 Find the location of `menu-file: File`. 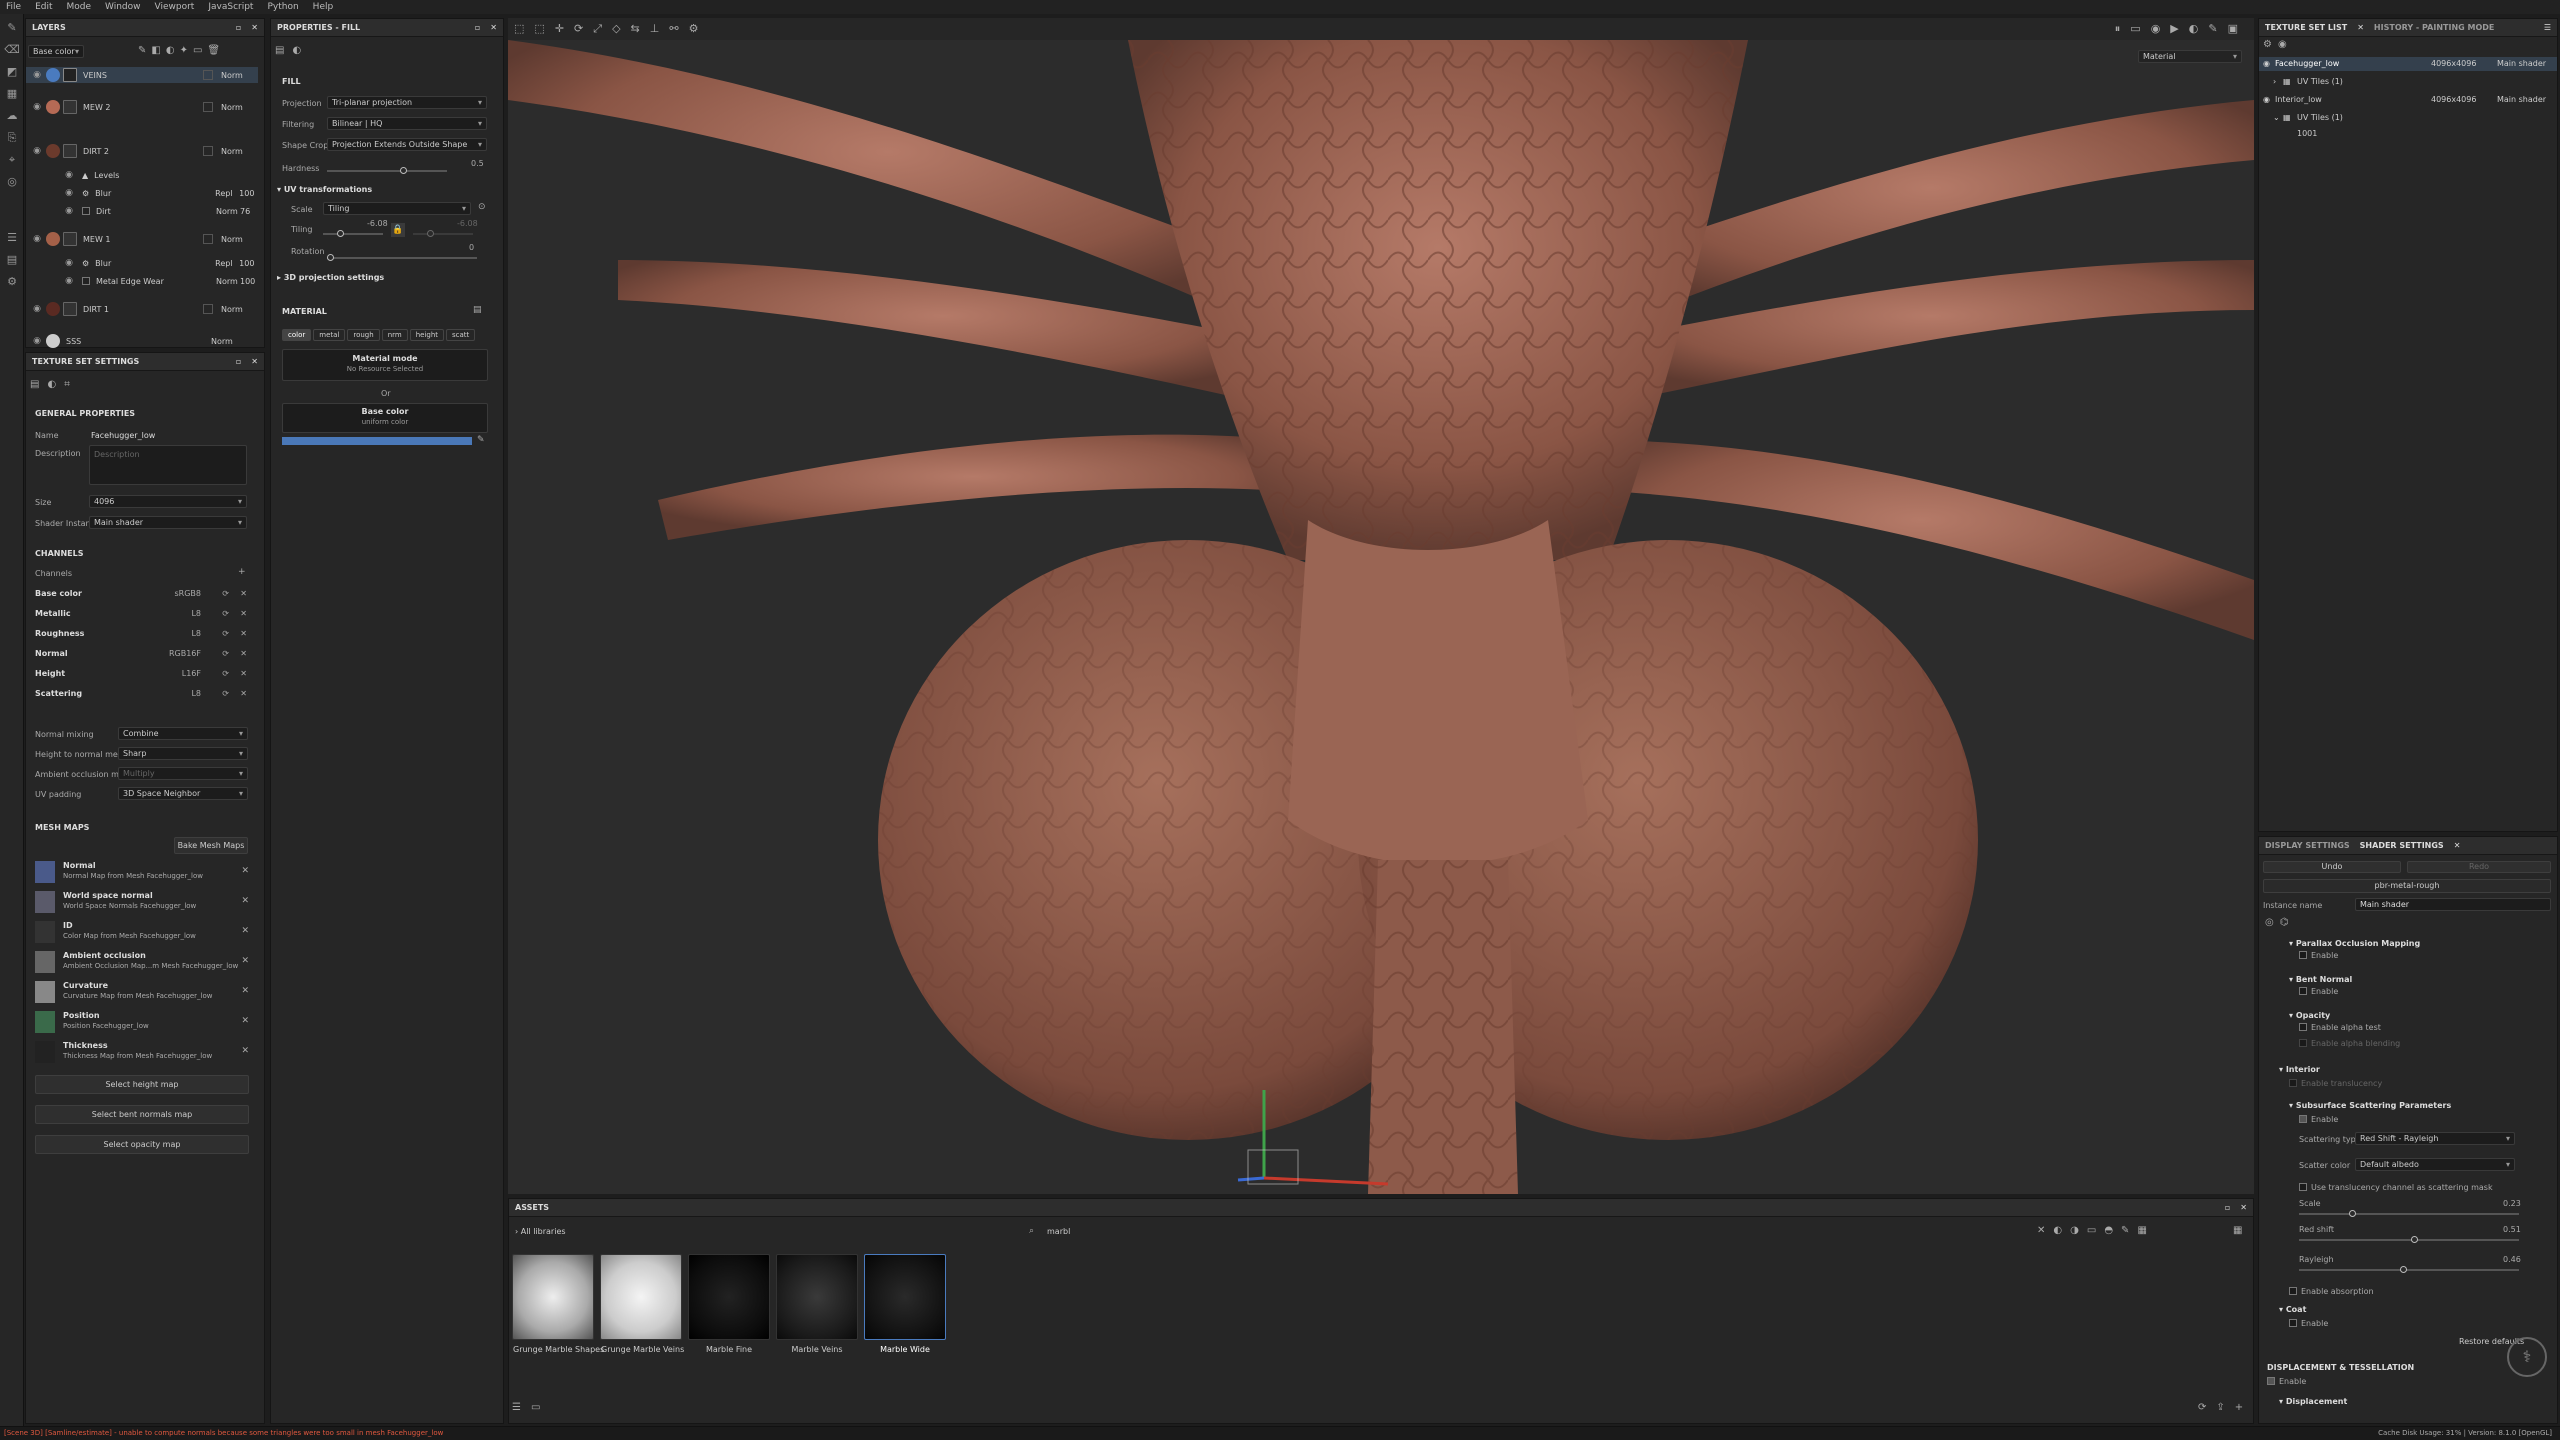

menu-file: File is located at coordinates (13, 7).